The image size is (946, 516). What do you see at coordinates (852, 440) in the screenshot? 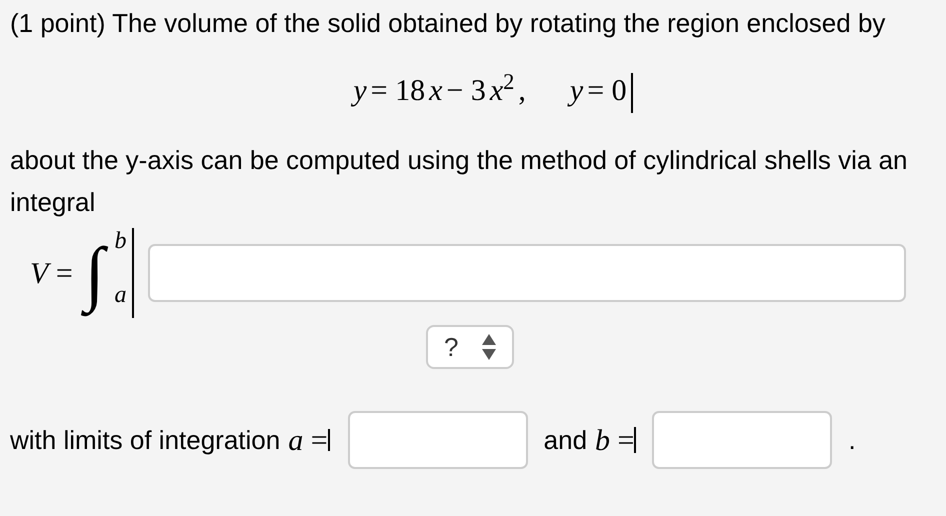
I see `period-text: .` at bounding box center [852, 440].